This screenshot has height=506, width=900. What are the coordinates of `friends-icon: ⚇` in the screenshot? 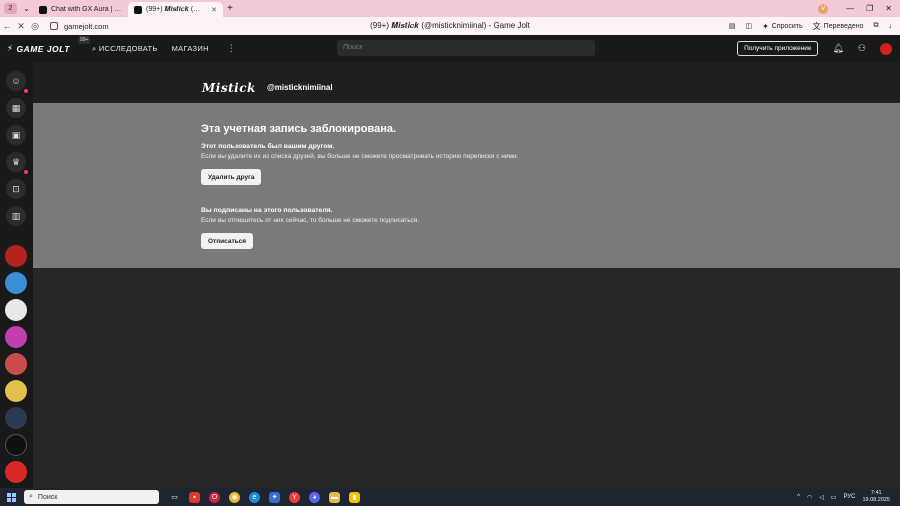 It's located at (862, 48).